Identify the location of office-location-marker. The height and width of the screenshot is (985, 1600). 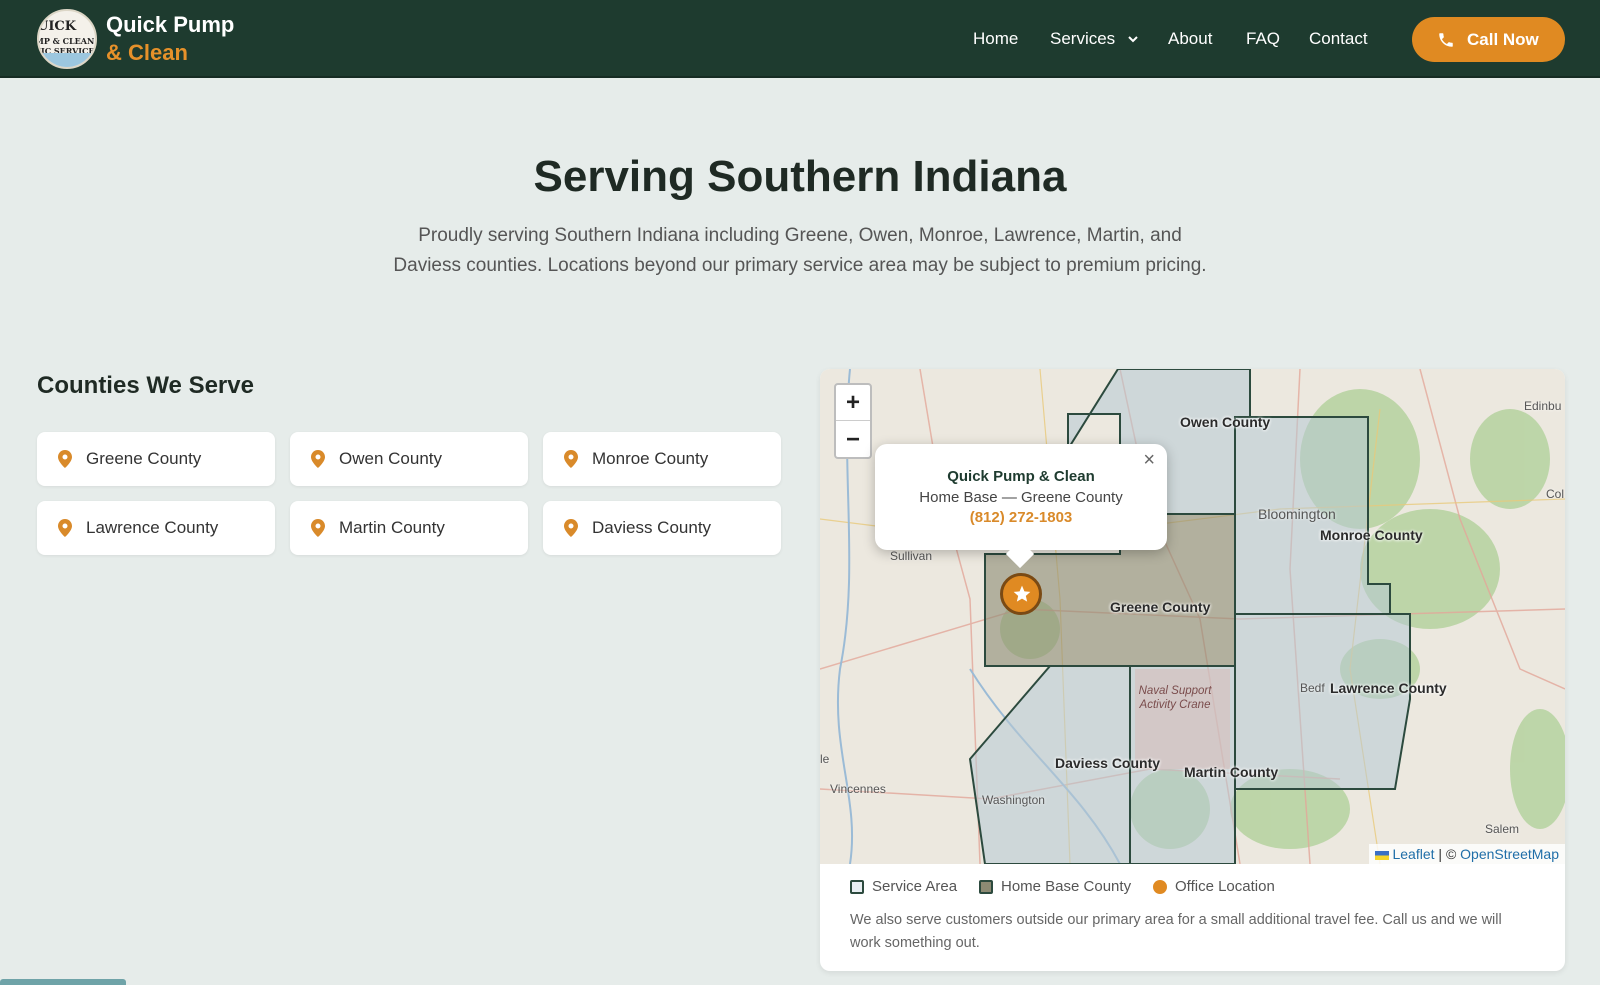
(1021, 594).